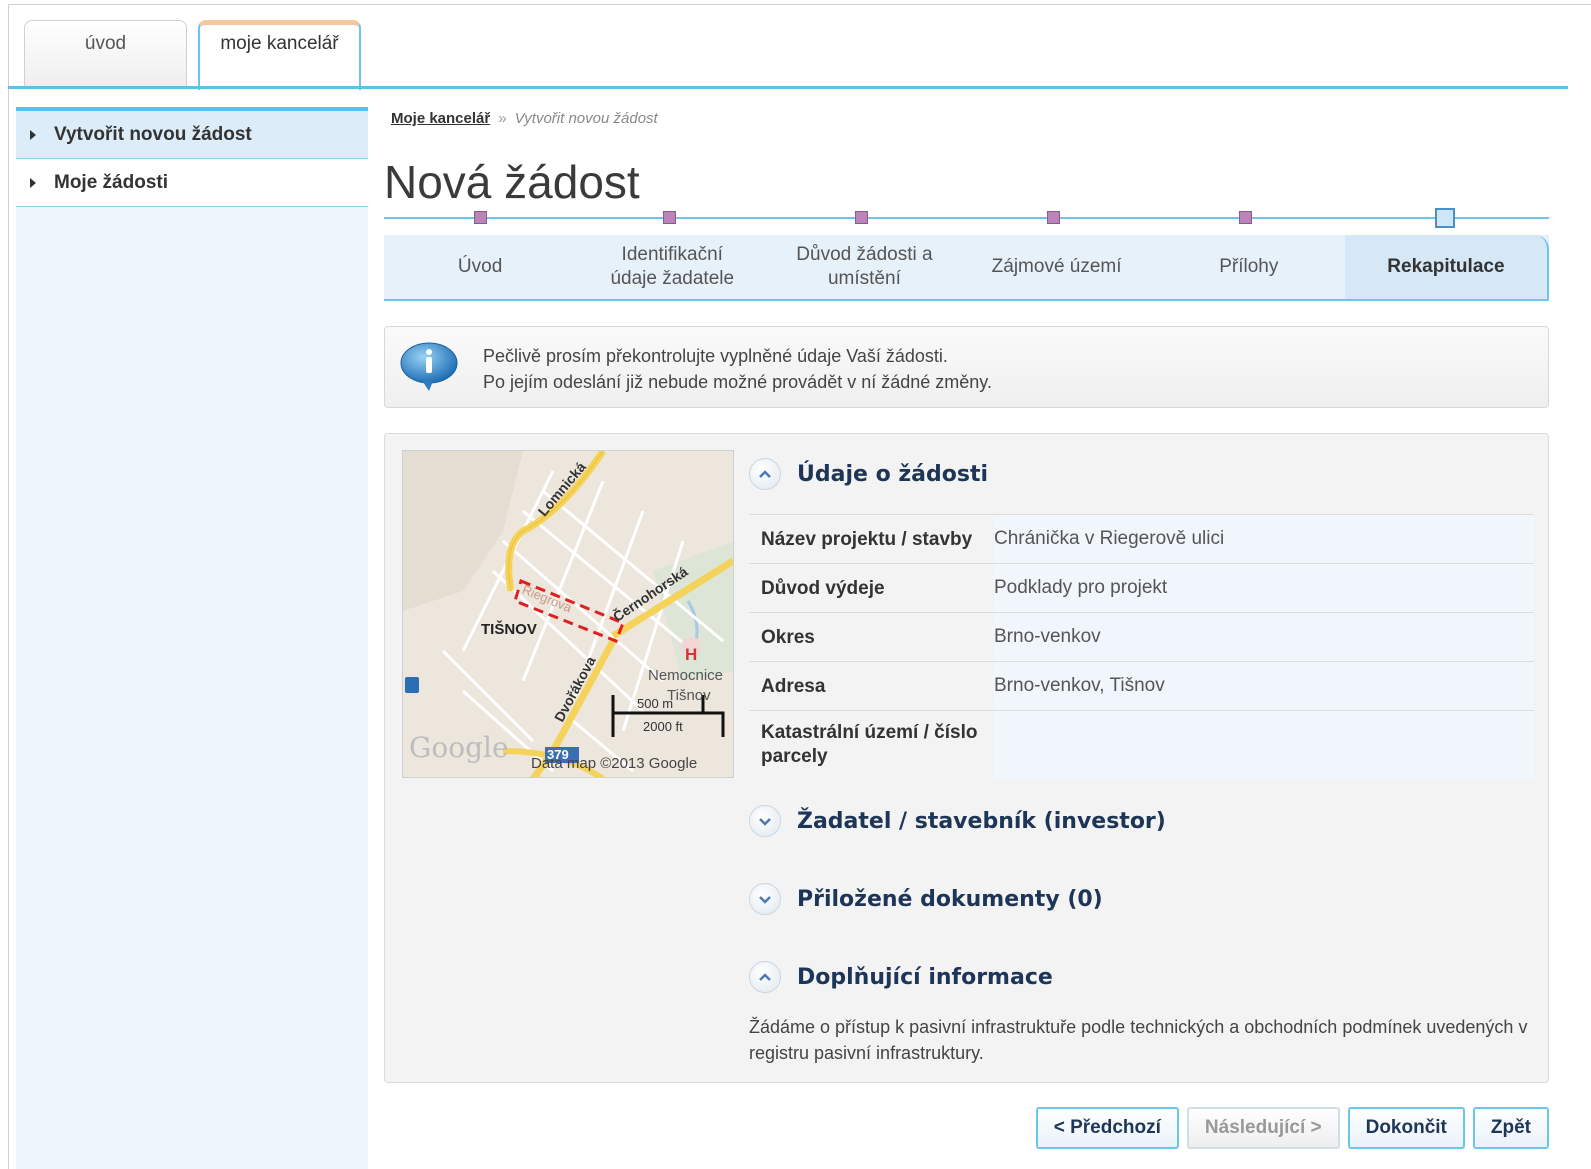  I want to click on top-tabs: úvod moje kancelář, so click(796, 55).